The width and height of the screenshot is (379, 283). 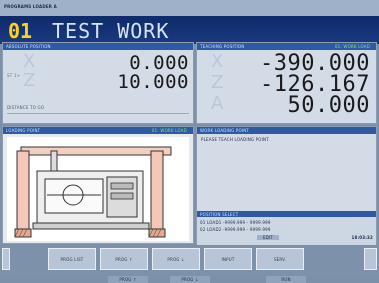 What do you see at coordinates (286, 130) in the screenshot?
I see `panel-header: WORK LOADING POINT` at bounding box center [286, 130].